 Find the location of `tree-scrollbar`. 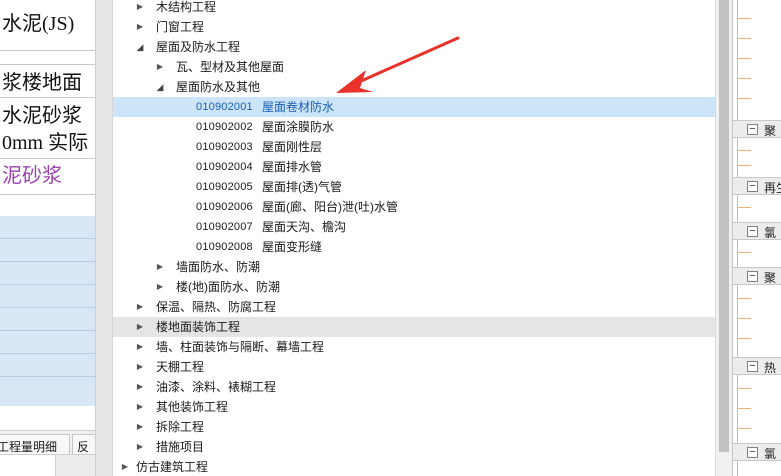

tree-scrollbar is located at coordinates (723, 238).